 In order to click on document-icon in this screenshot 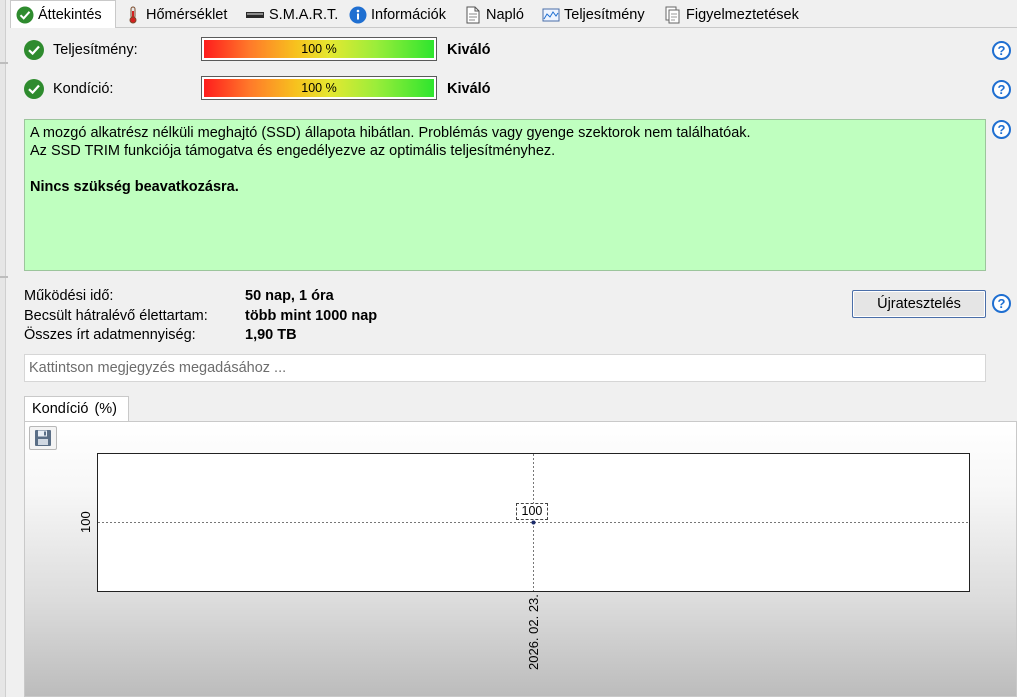, I will do `click(473, 15)`.